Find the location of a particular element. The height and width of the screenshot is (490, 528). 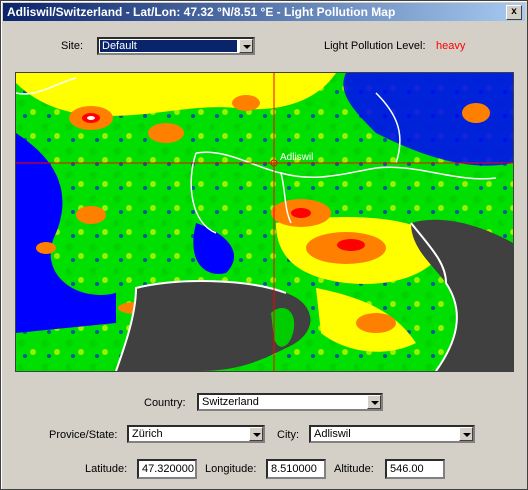

map-marker-label: Adliswil is located at coordinates (296, 157).